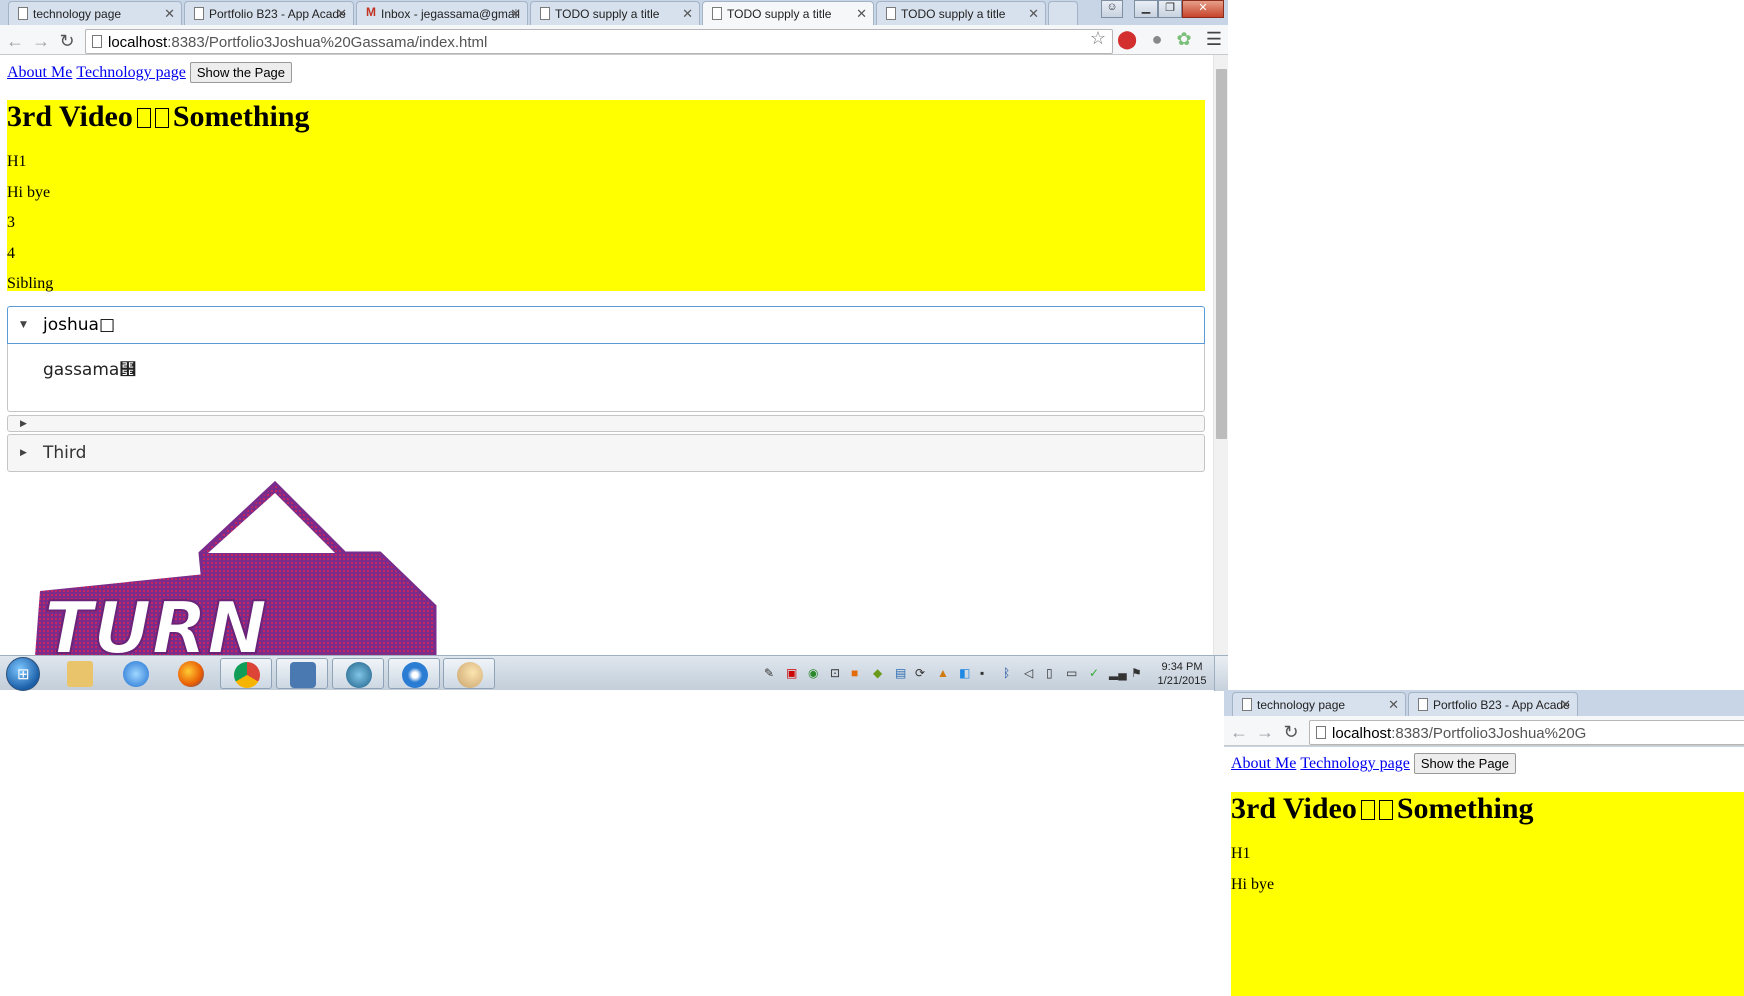 The width and height of the screenshot is (1744, 996). Describe the element at coordinates (1487, 894) in the screenshot. I see `highlighted-section: 3rd Video Something H1 Hi bye` at that location.